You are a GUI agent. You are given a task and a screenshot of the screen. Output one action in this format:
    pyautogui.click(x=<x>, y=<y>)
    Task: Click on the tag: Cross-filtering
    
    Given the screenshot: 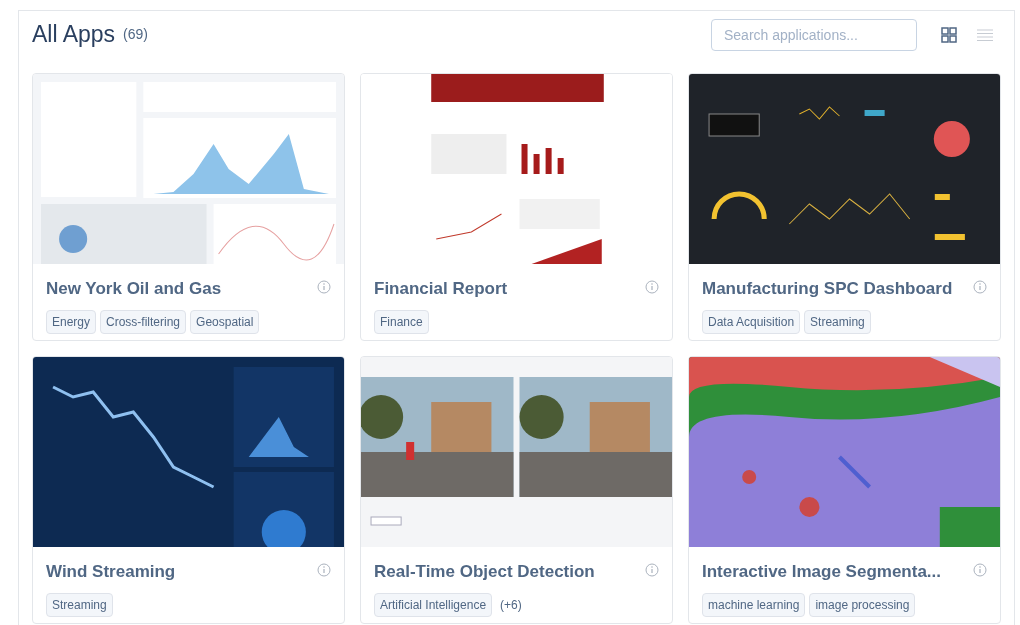 What is the action you would take?
    pyautogui.click(x=143, y=321)
    